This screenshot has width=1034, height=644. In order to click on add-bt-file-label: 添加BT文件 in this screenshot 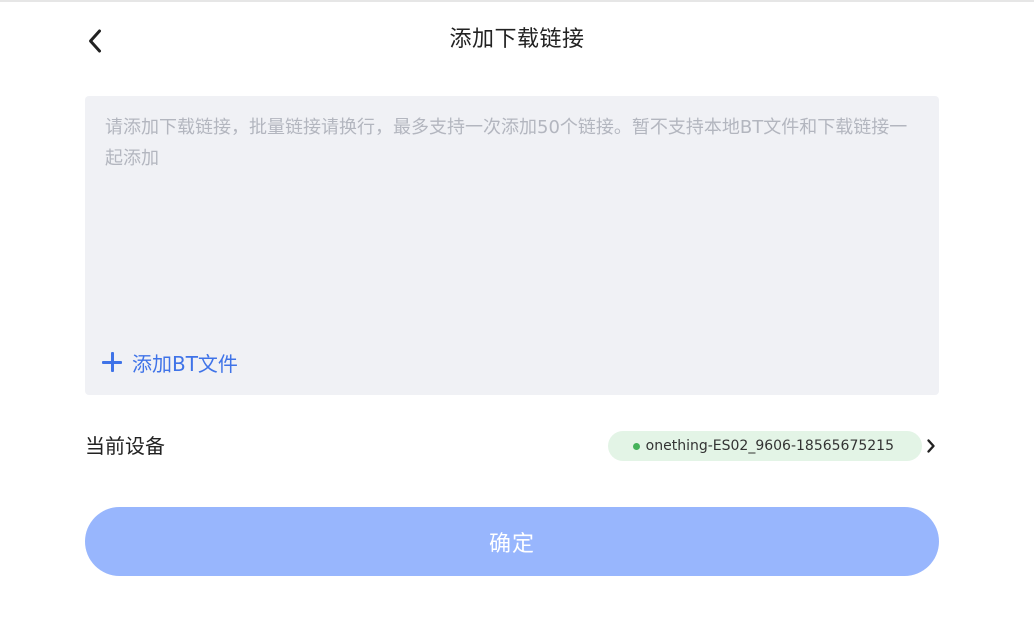, I will do `click(185, 363)`.